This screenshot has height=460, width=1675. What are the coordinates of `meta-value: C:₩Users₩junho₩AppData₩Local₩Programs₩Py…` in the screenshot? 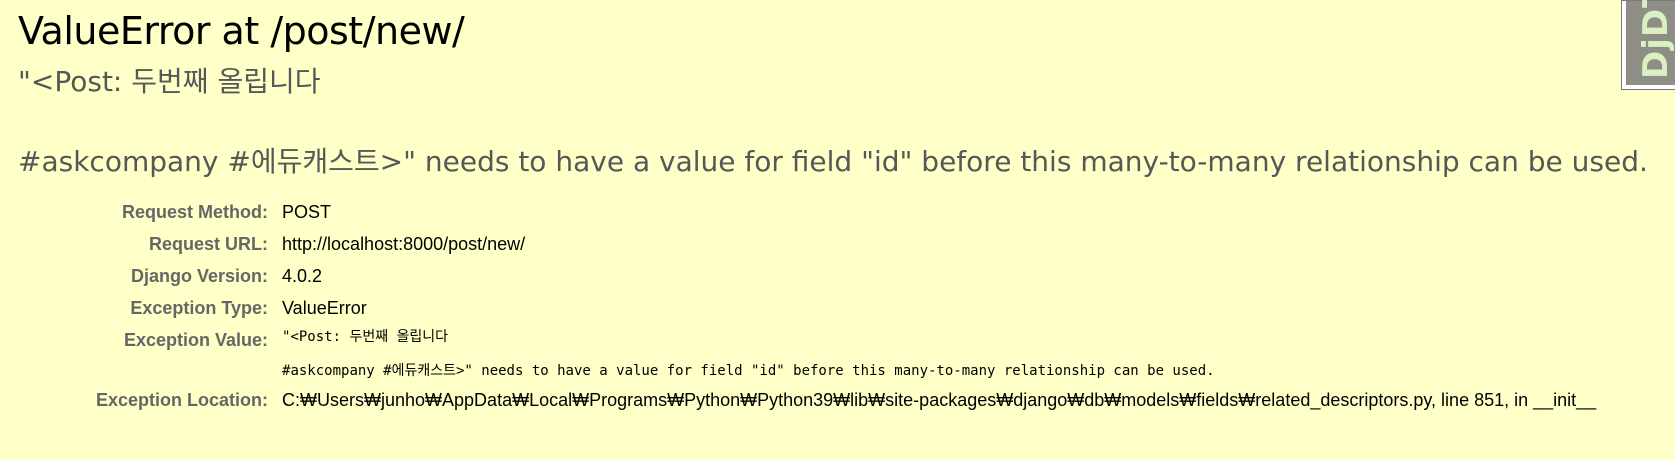 It's located at (939, 400).